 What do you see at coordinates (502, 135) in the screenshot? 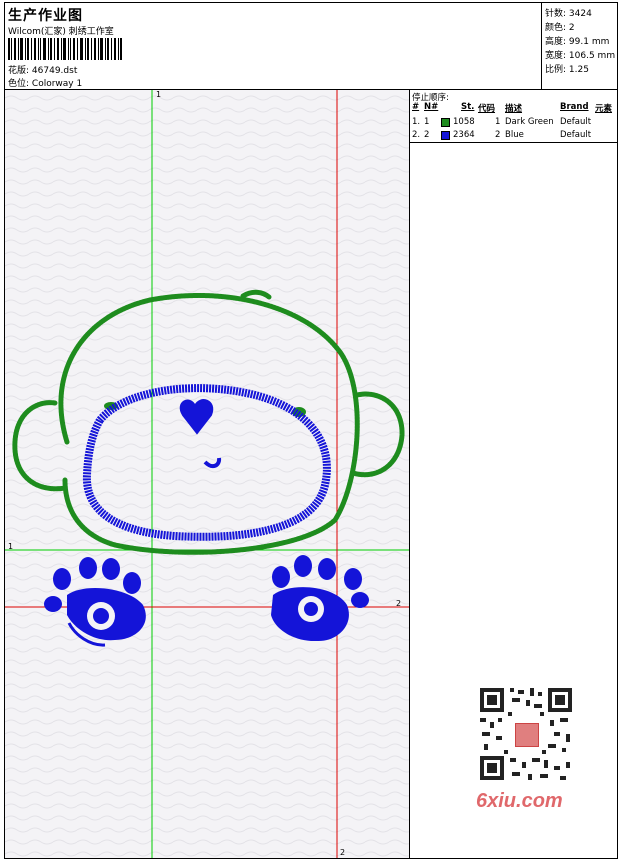
I see `table-row: 2. 2 2364 2 Blue Default` at bounding box center [502, 135].